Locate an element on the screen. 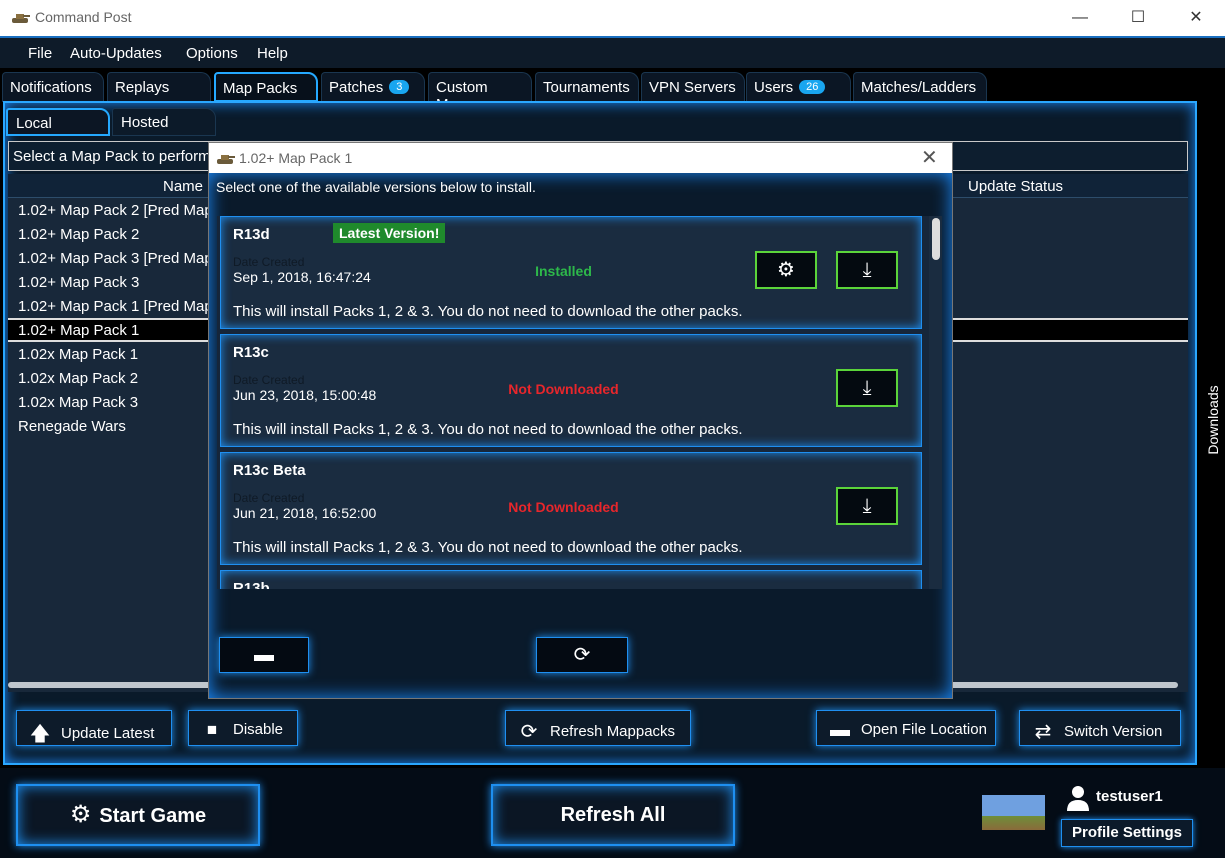  open-file-location-button: ▬ Open File Location is located at coordinates (906, 728).